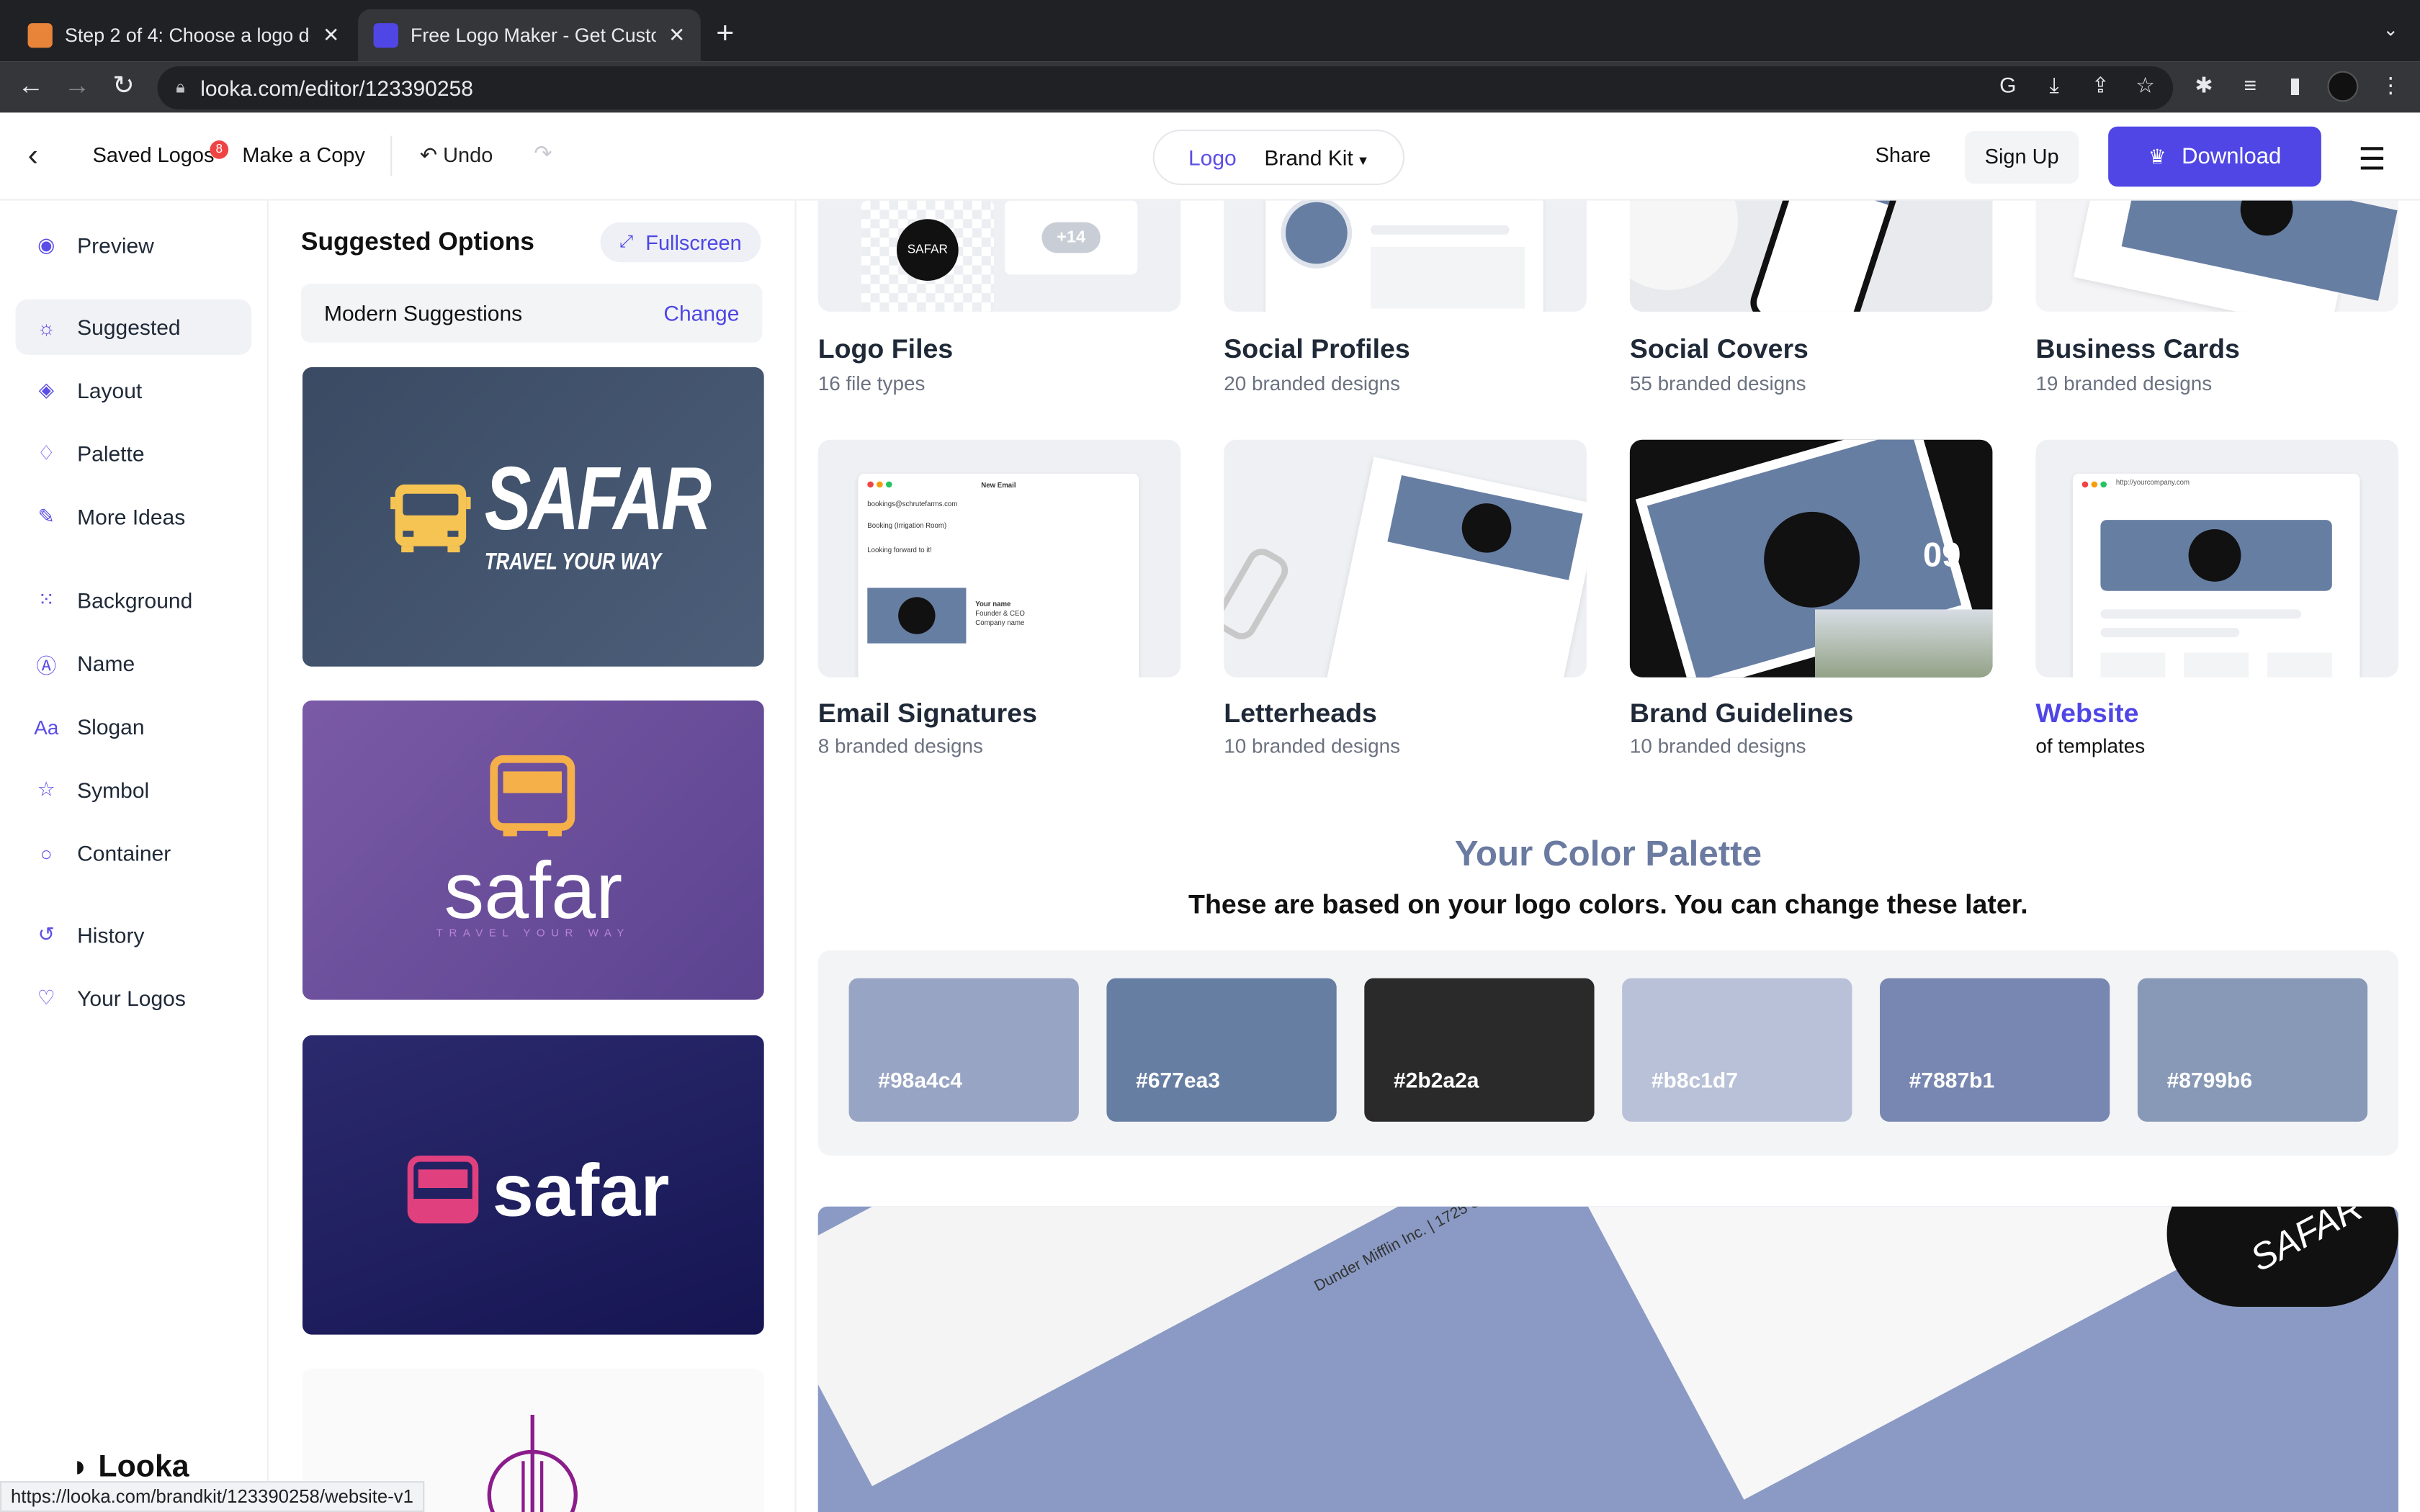 The height and width of the screenshot is (1512, 2420). Describe the element at coordinates (1405, 256) in the screenshot. I see `social-profiles-thumbnail` at that location.